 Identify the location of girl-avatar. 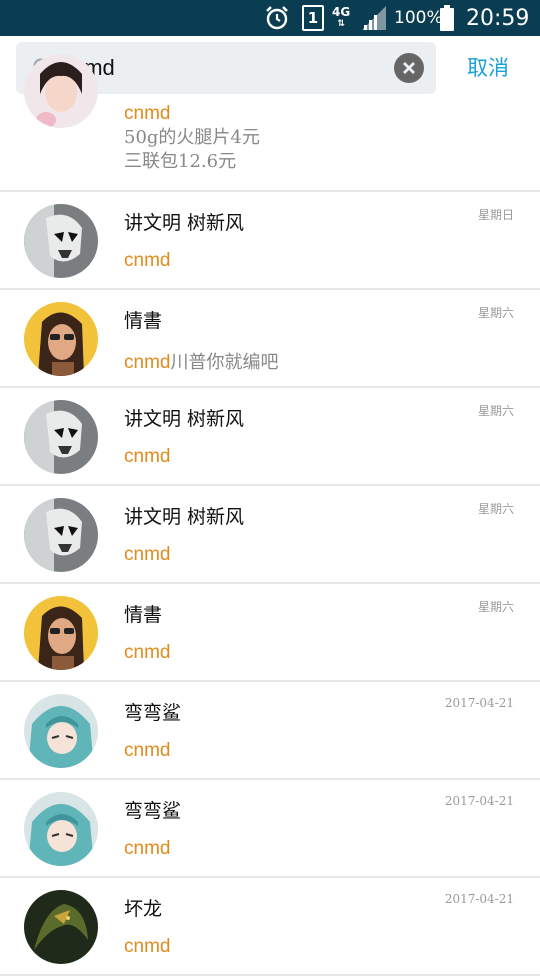
(61, 91).